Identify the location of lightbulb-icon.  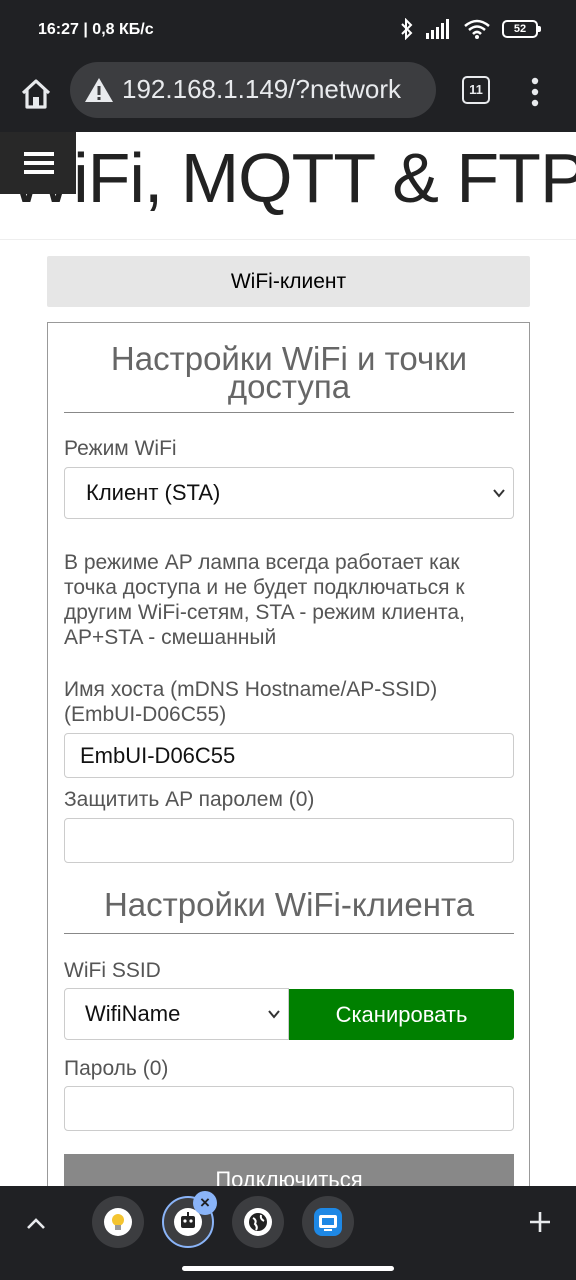
(118, 1222).